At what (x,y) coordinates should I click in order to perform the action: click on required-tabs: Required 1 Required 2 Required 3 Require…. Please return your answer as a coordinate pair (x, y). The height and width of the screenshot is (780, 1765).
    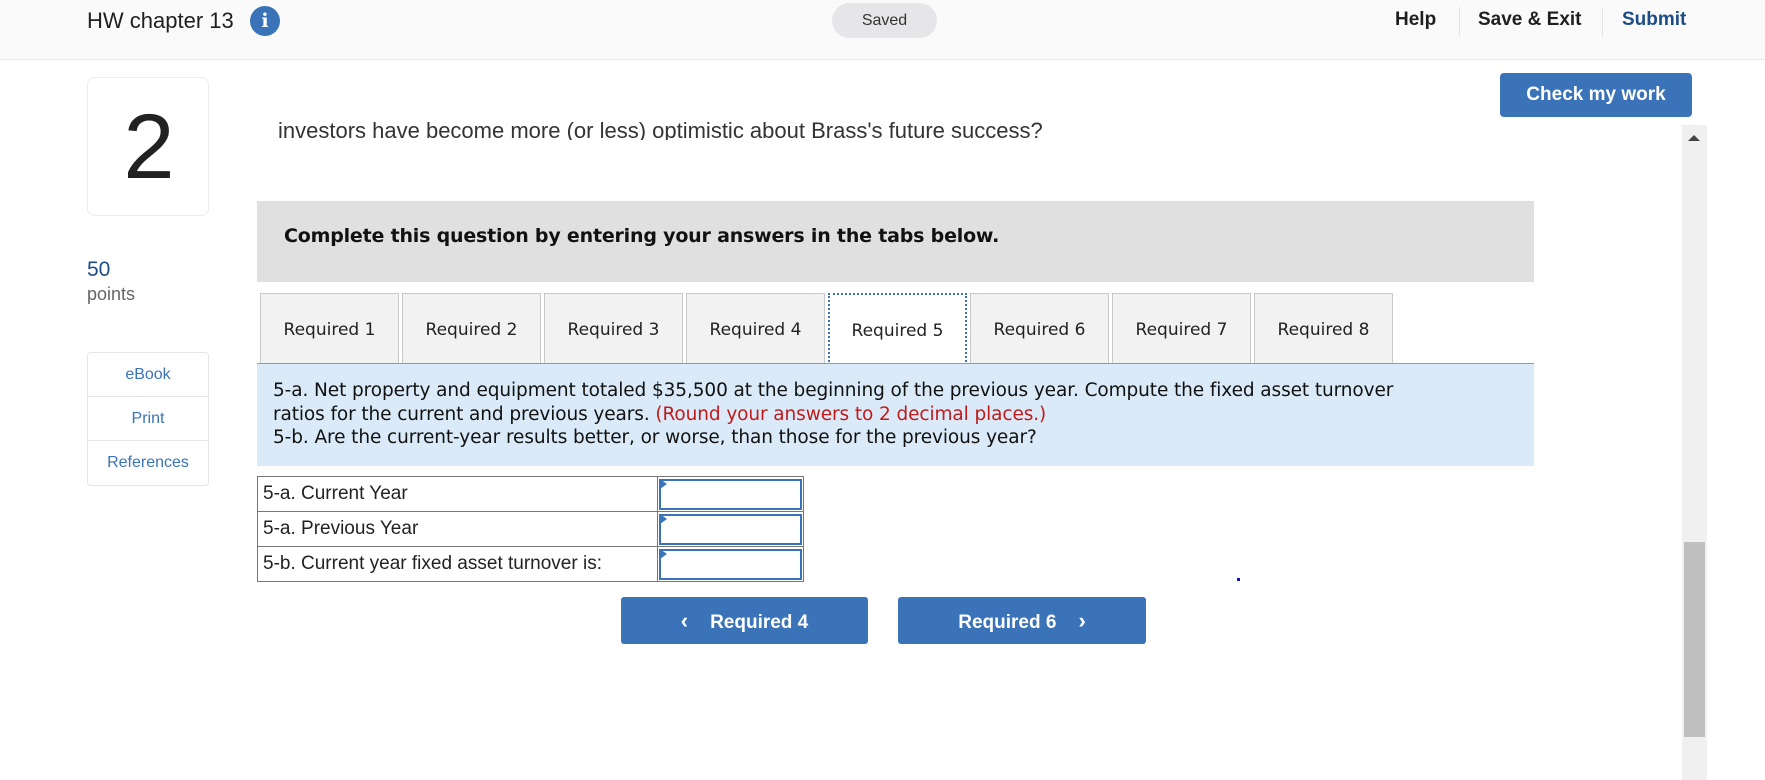
    Looking at the image, I should click on (828, 329).